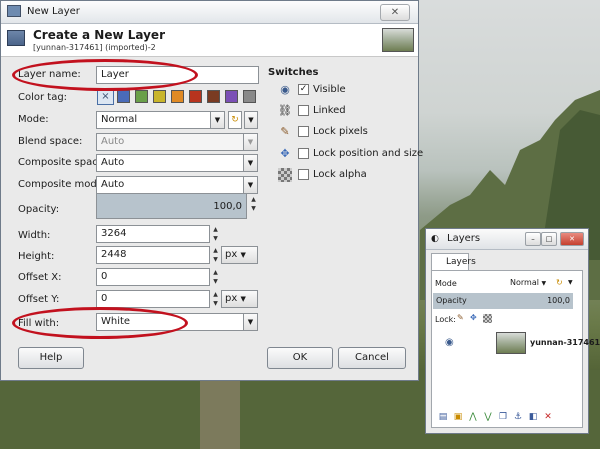  Describe the element at coordinates (473, 417) in the screenshot. I see `raise-layer-icon: ⋀` at that location.